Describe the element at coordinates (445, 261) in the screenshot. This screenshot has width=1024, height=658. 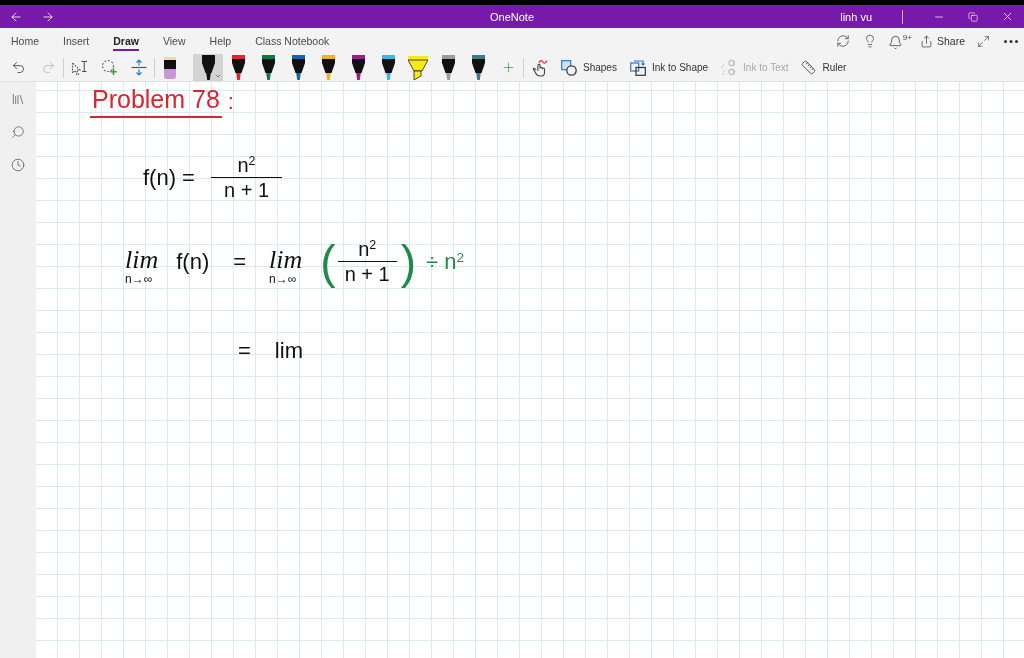
I see `math-expression: ÷ n$^{2}$` at that location.